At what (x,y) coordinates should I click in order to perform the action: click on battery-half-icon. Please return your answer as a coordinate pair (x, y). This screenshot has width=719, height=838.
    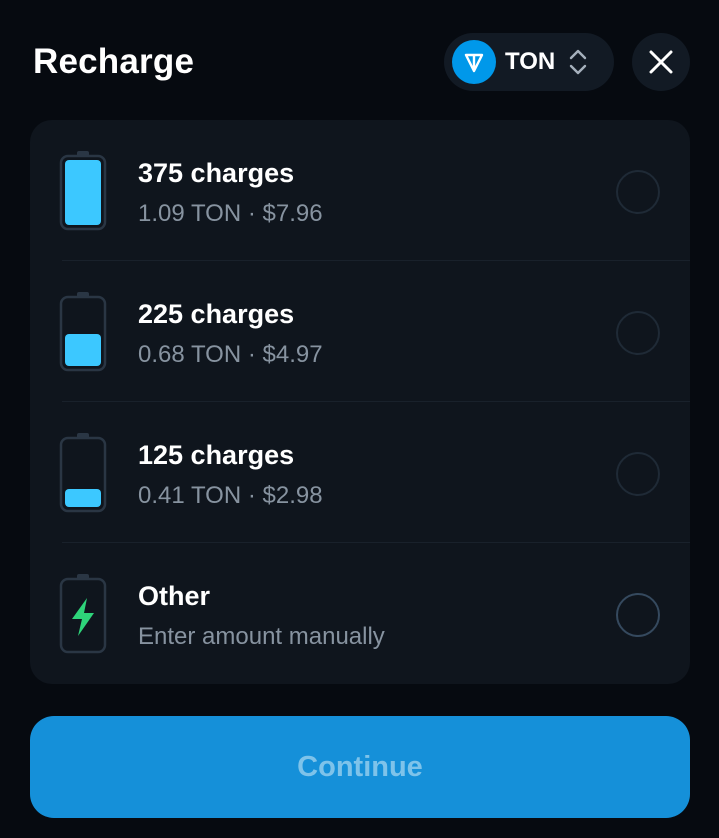
    Looking at the image, I should click on (83, 332).